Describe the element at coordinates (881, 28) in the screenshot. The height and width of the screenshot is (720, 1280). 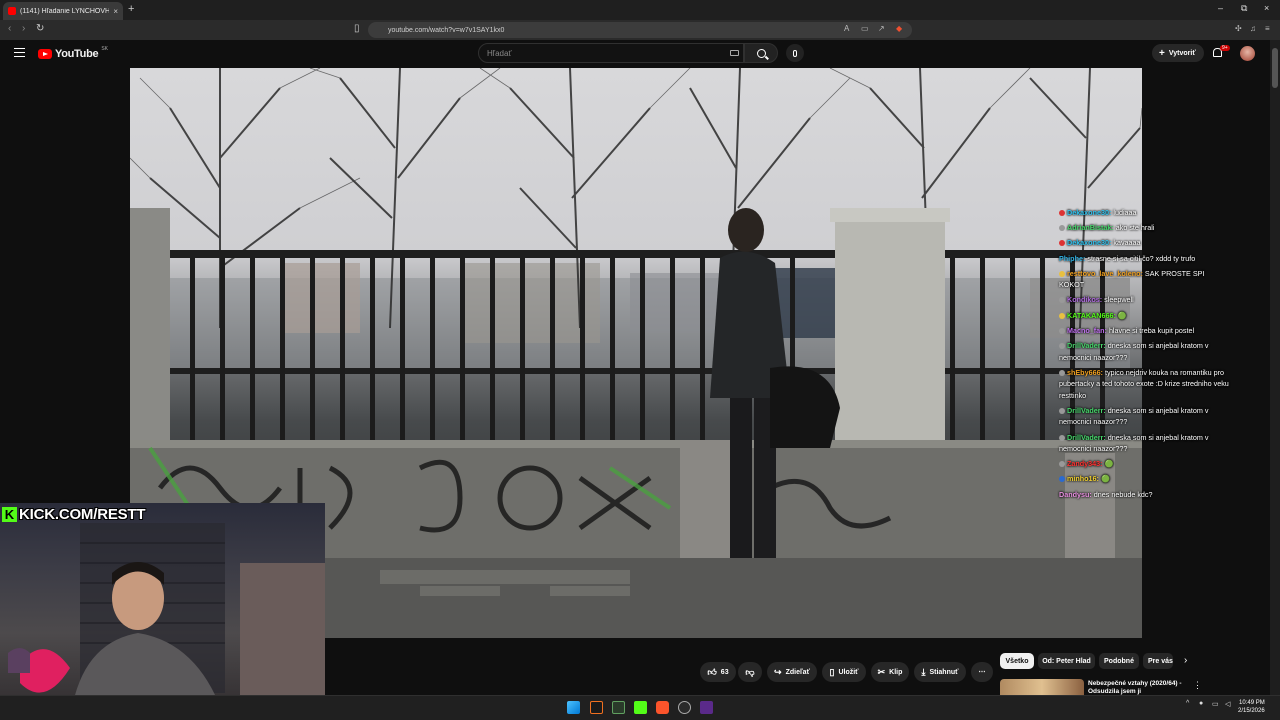
I see `share-page-icon: ↗` at that location.